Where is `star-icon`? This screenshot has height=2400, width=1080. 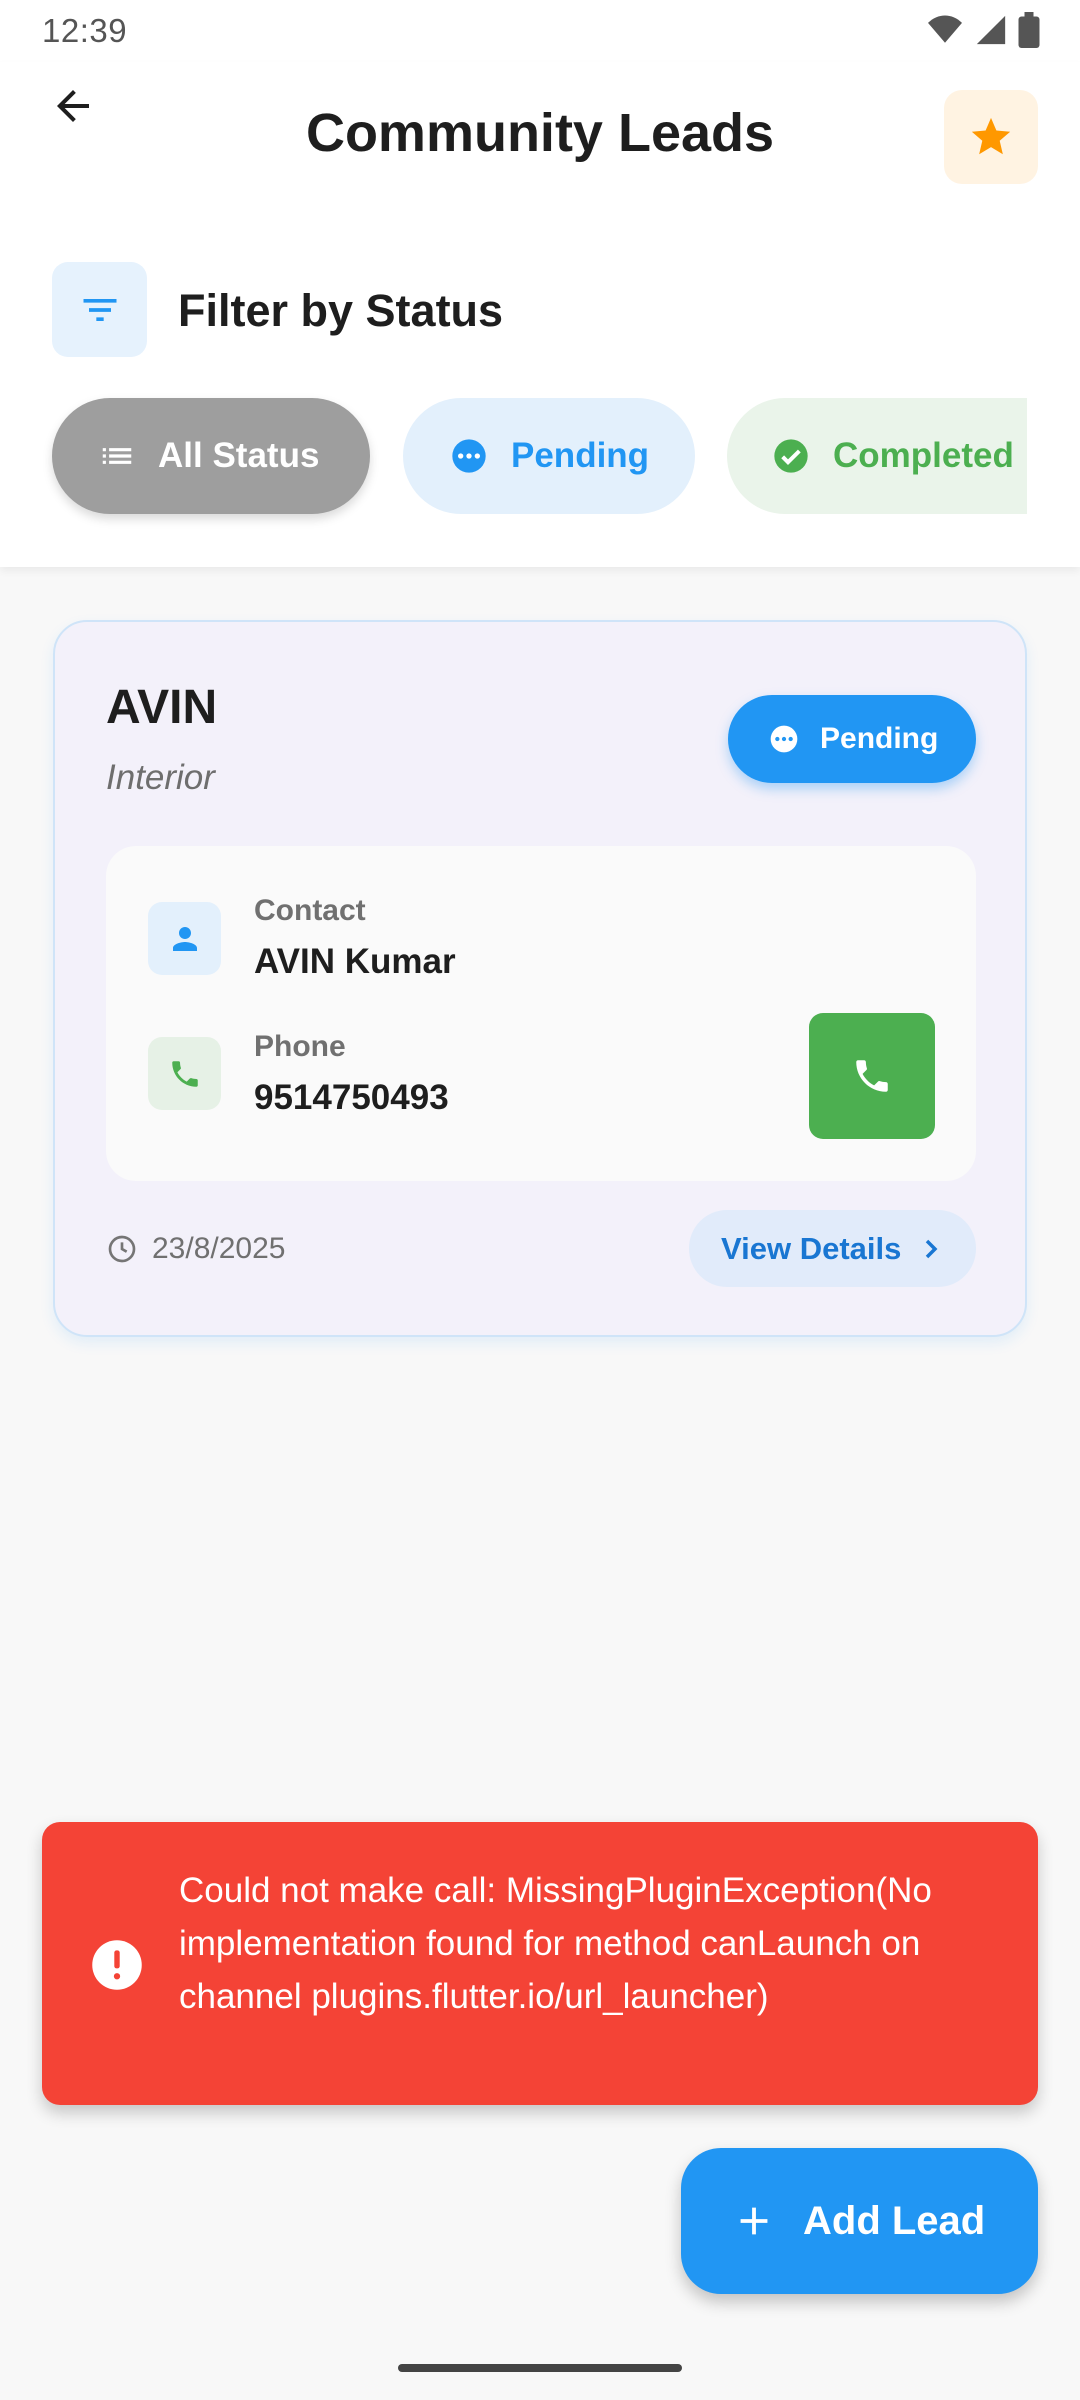 star-icon is located at coordinates (991, 136).